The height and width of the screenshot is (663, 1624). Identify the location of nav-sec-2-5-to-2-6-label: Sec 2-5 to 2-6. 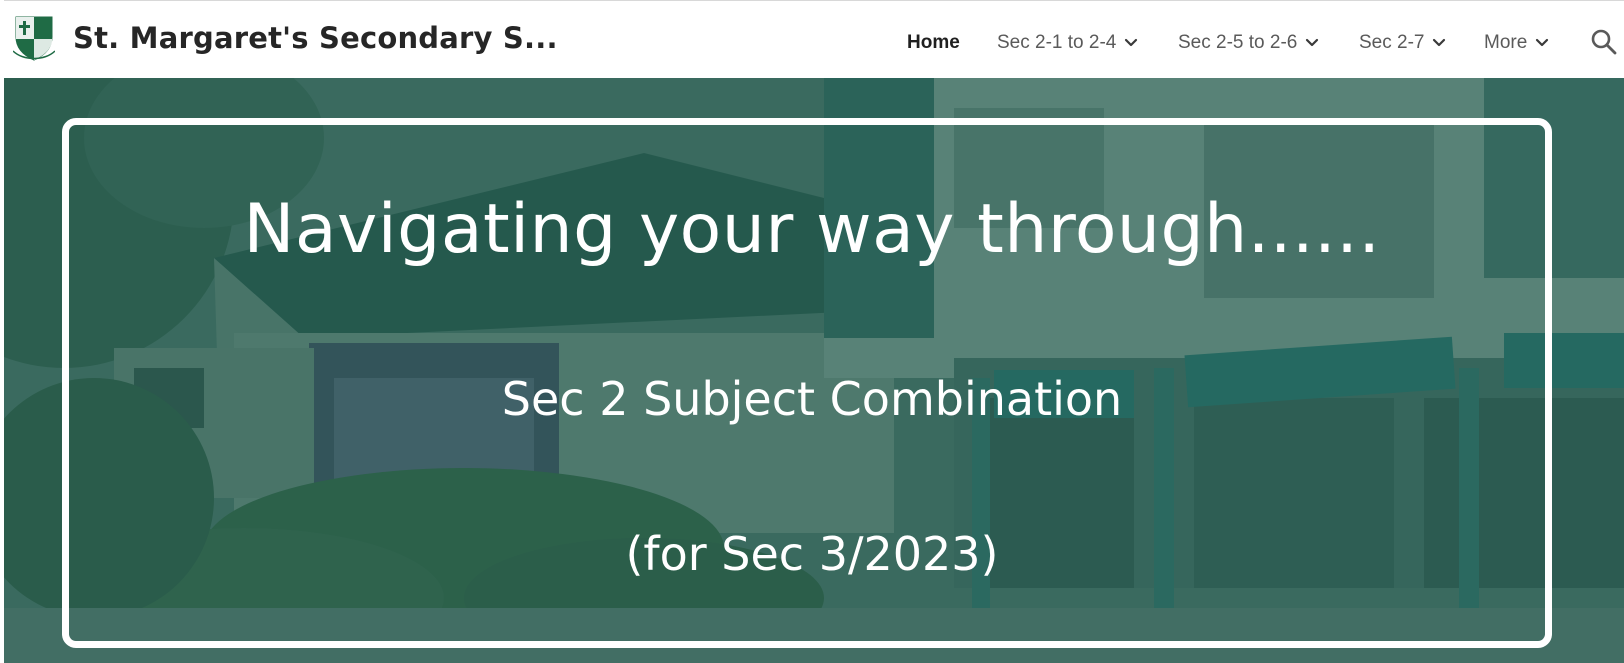
(1238, 42).